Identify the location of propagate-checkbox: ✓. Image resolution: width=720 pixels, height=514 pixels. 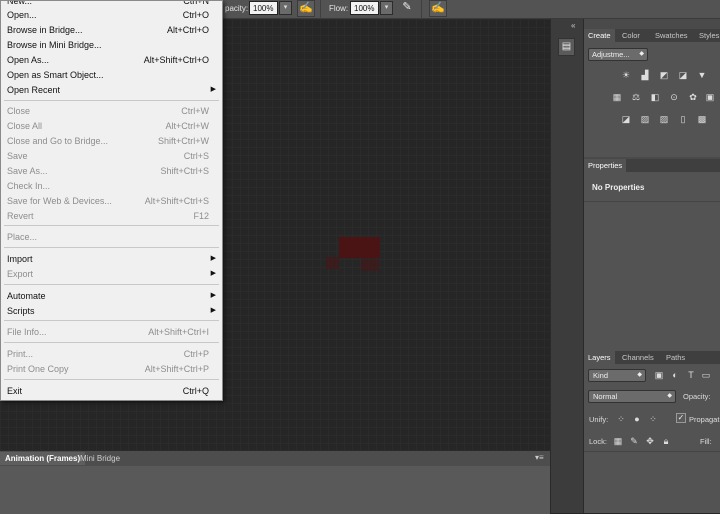
(681, 418).